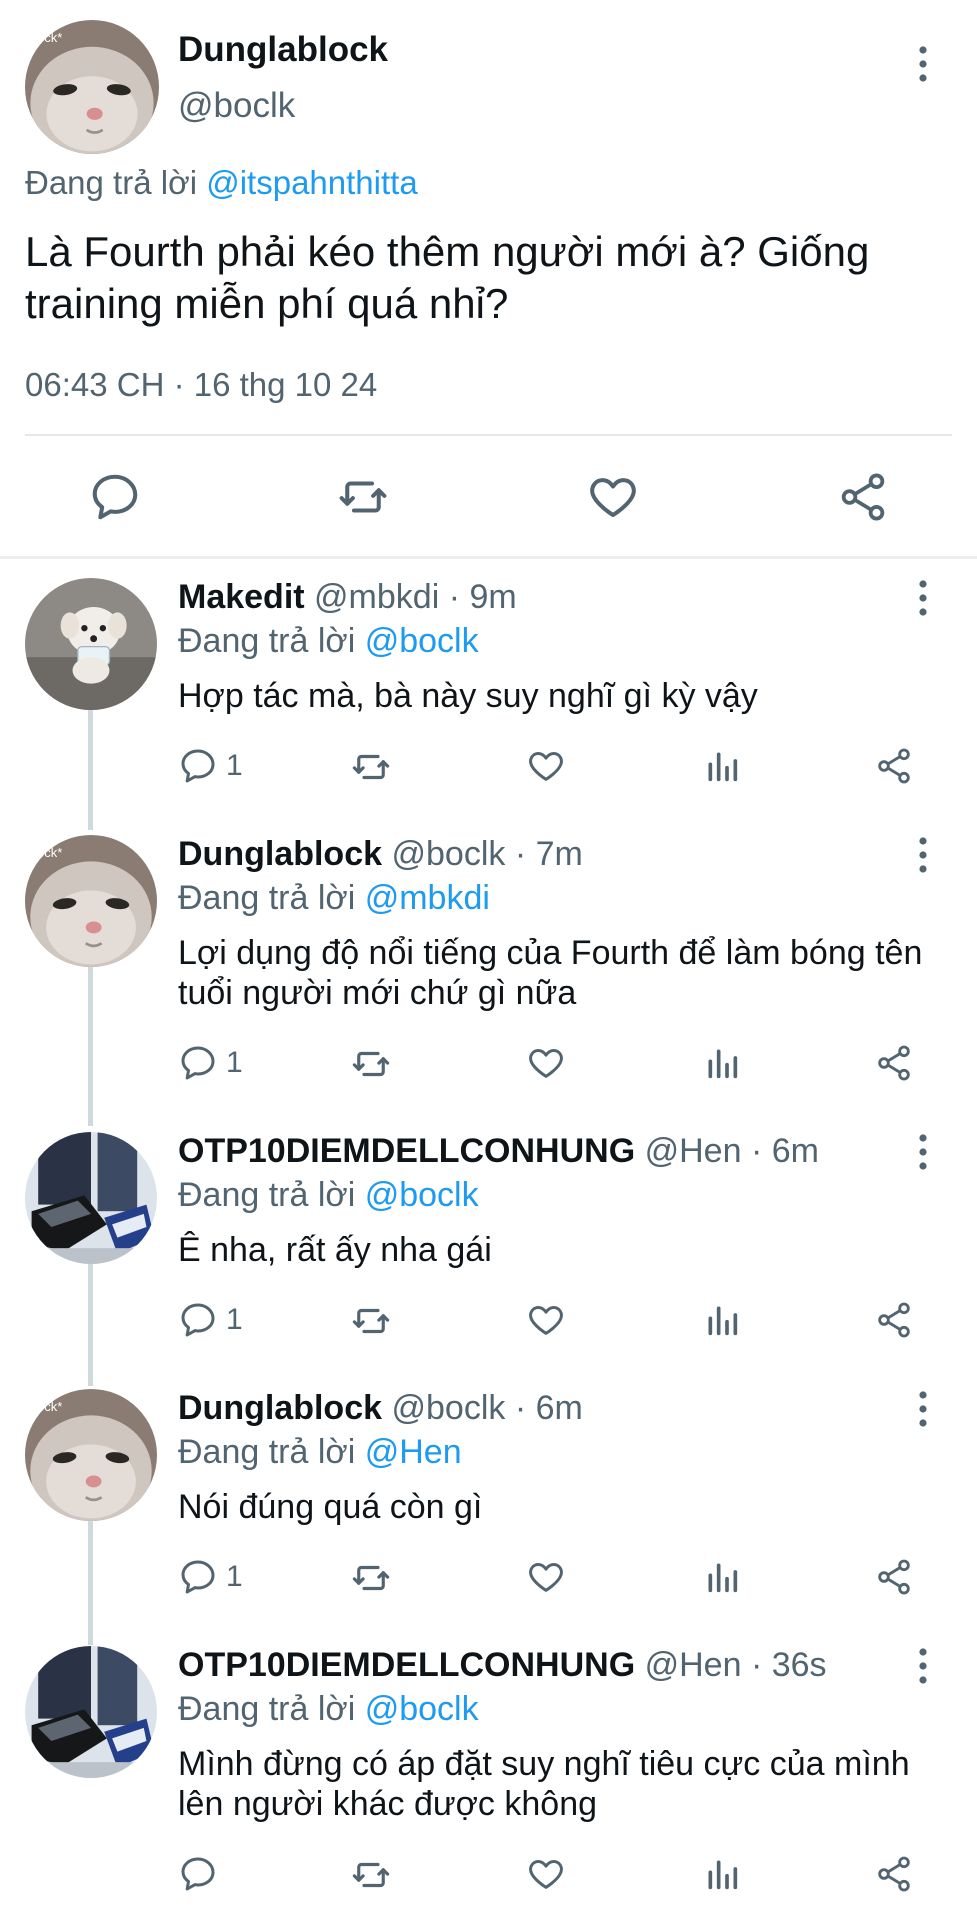  What do you see at coordinates (202, 1874) in the screenshot?
I see `reply-button` at bounding box center [202, 1874].